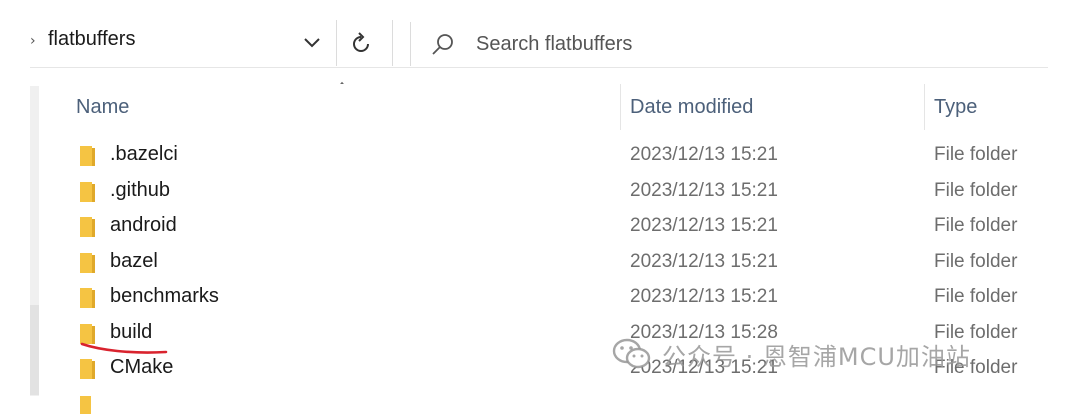  I want to click on search-icon, so click(442, 44).